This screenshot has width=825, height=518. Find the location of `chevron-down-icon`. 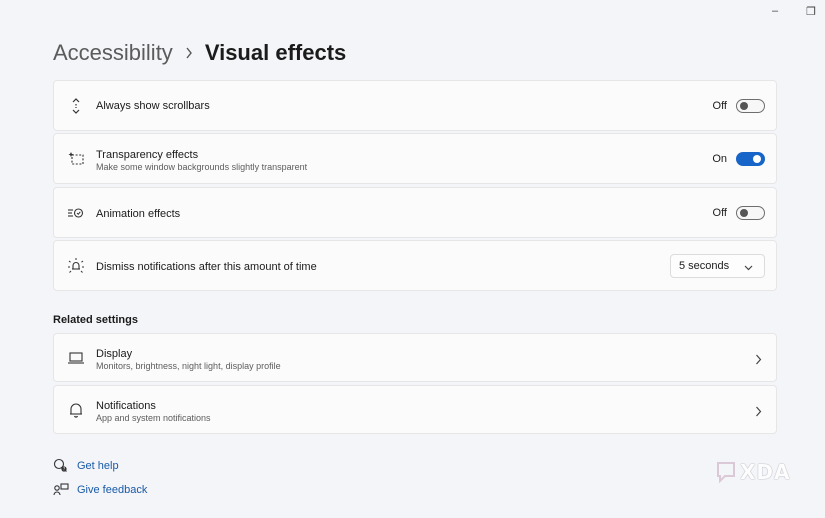

chevron-down-icon is located at coordinates (748, 268).